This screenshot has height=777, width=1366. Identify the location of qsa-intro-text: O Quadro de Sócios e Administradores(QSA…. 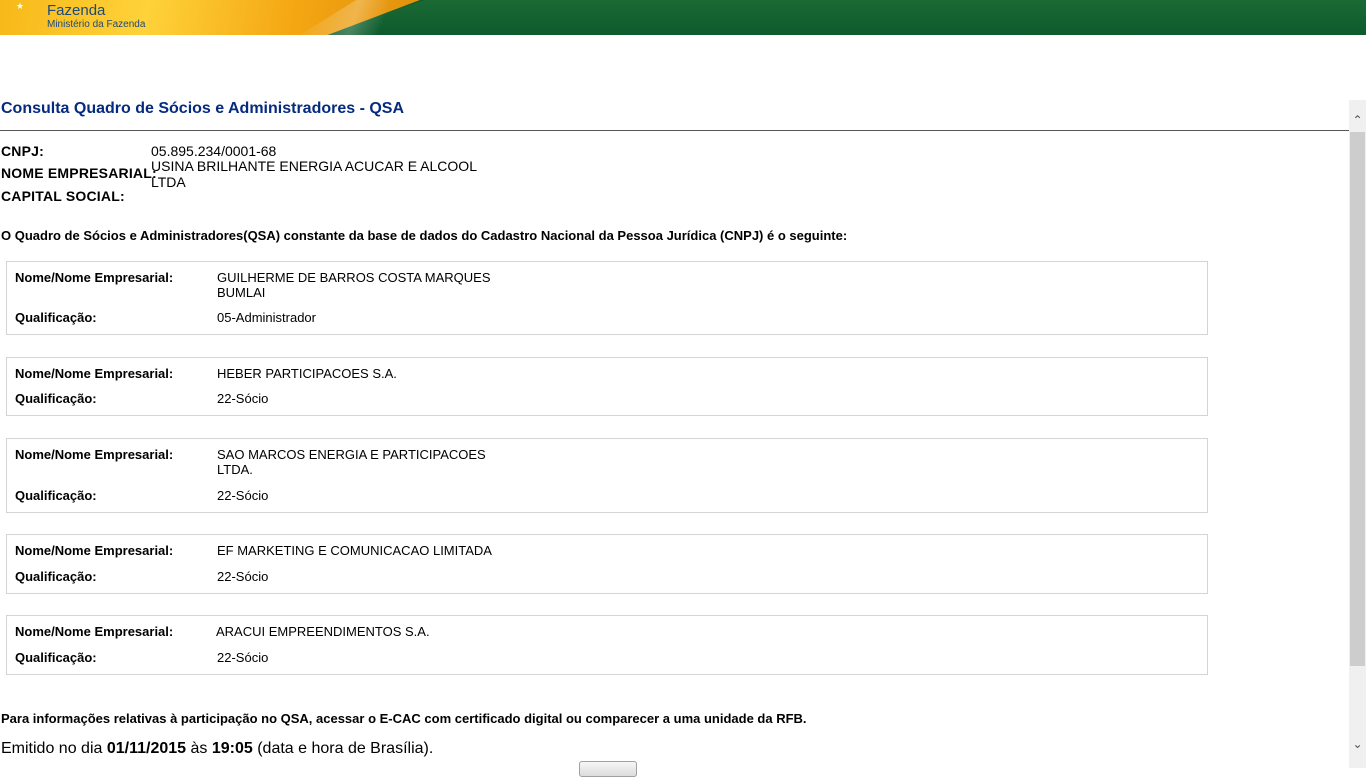
(424, 235).